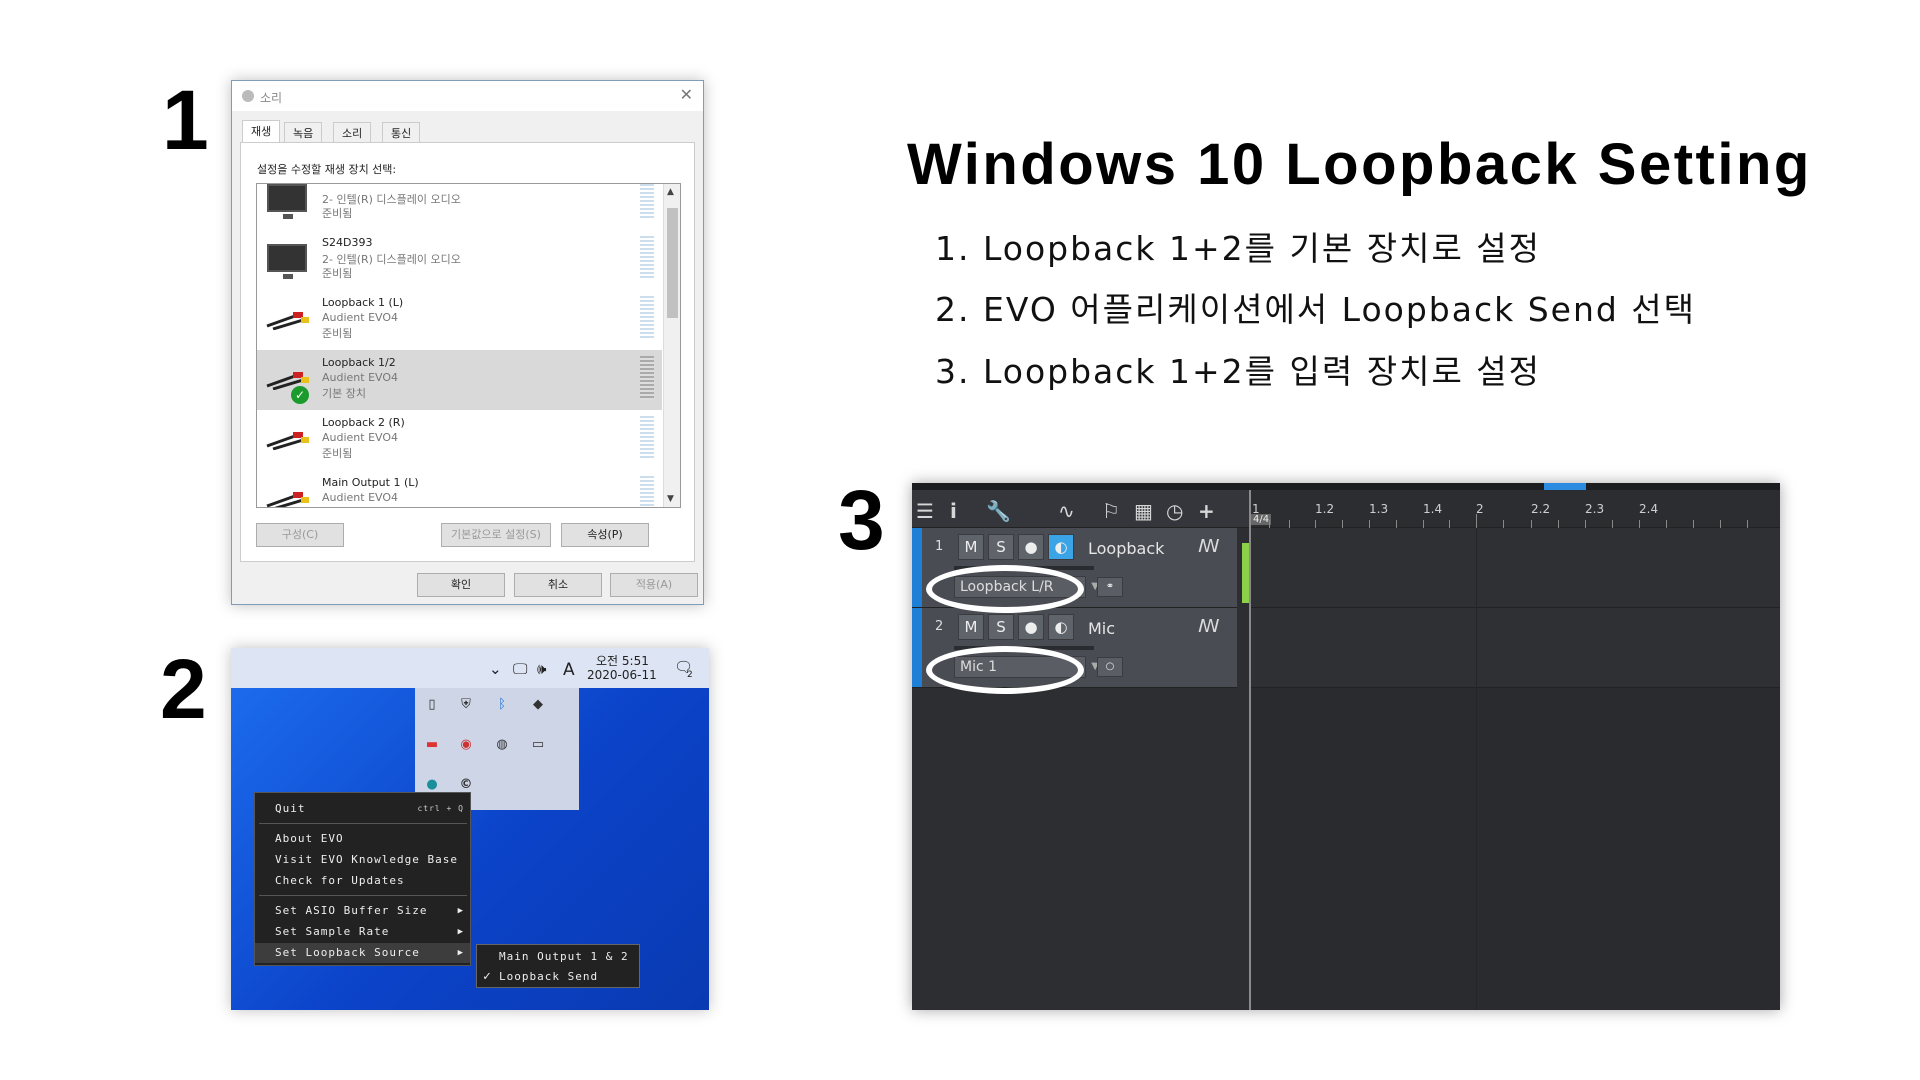 Image resolution: width=1920 pixels, height=1080 pixels. I want to click on ruler-label: 2, so click(1480, 509).